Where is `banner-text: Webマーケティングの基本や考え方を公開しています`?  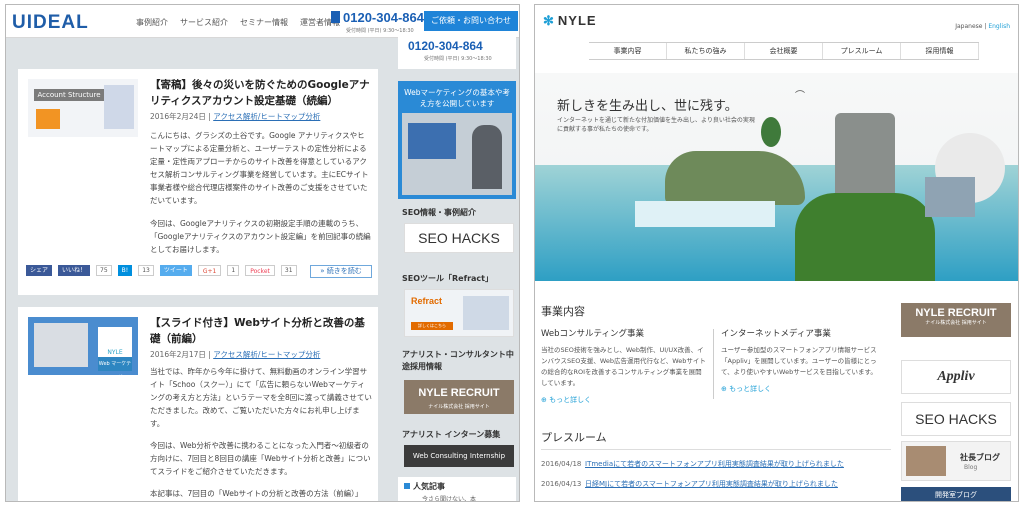 banner-text: Webマーケティングの基本や考え方を公開しています is located at coordinates (457, 98).